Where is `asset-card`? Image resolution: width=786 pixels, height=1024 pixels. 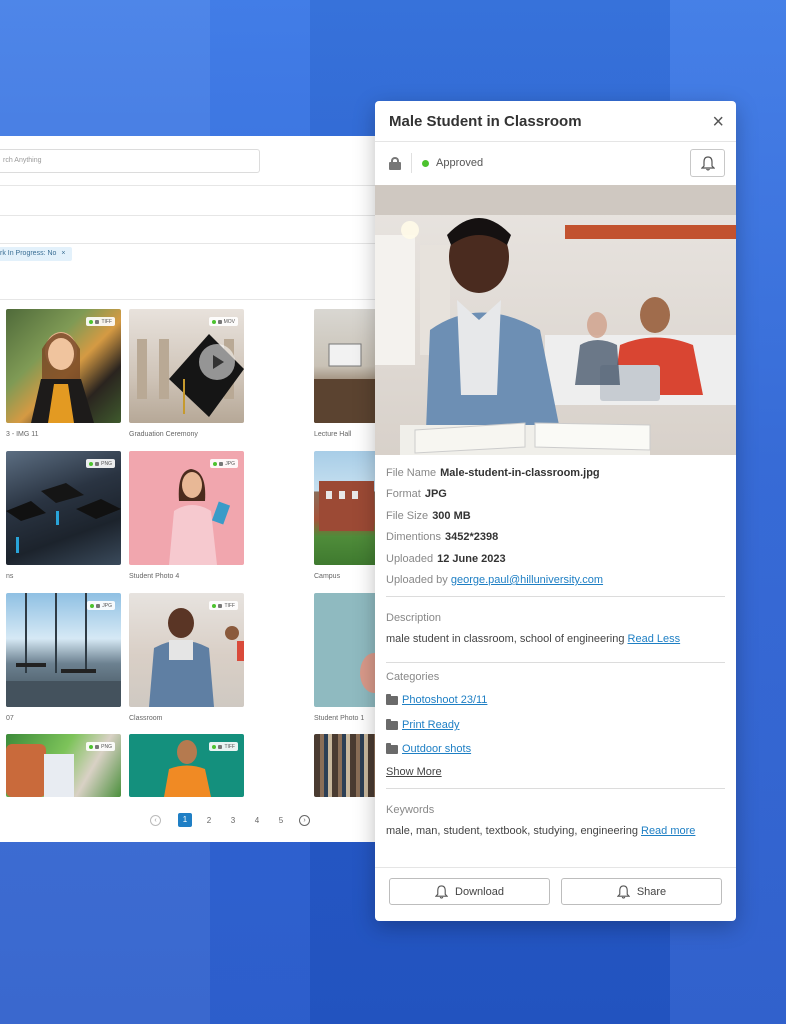 asset-card is located at coordinates (344, 765).